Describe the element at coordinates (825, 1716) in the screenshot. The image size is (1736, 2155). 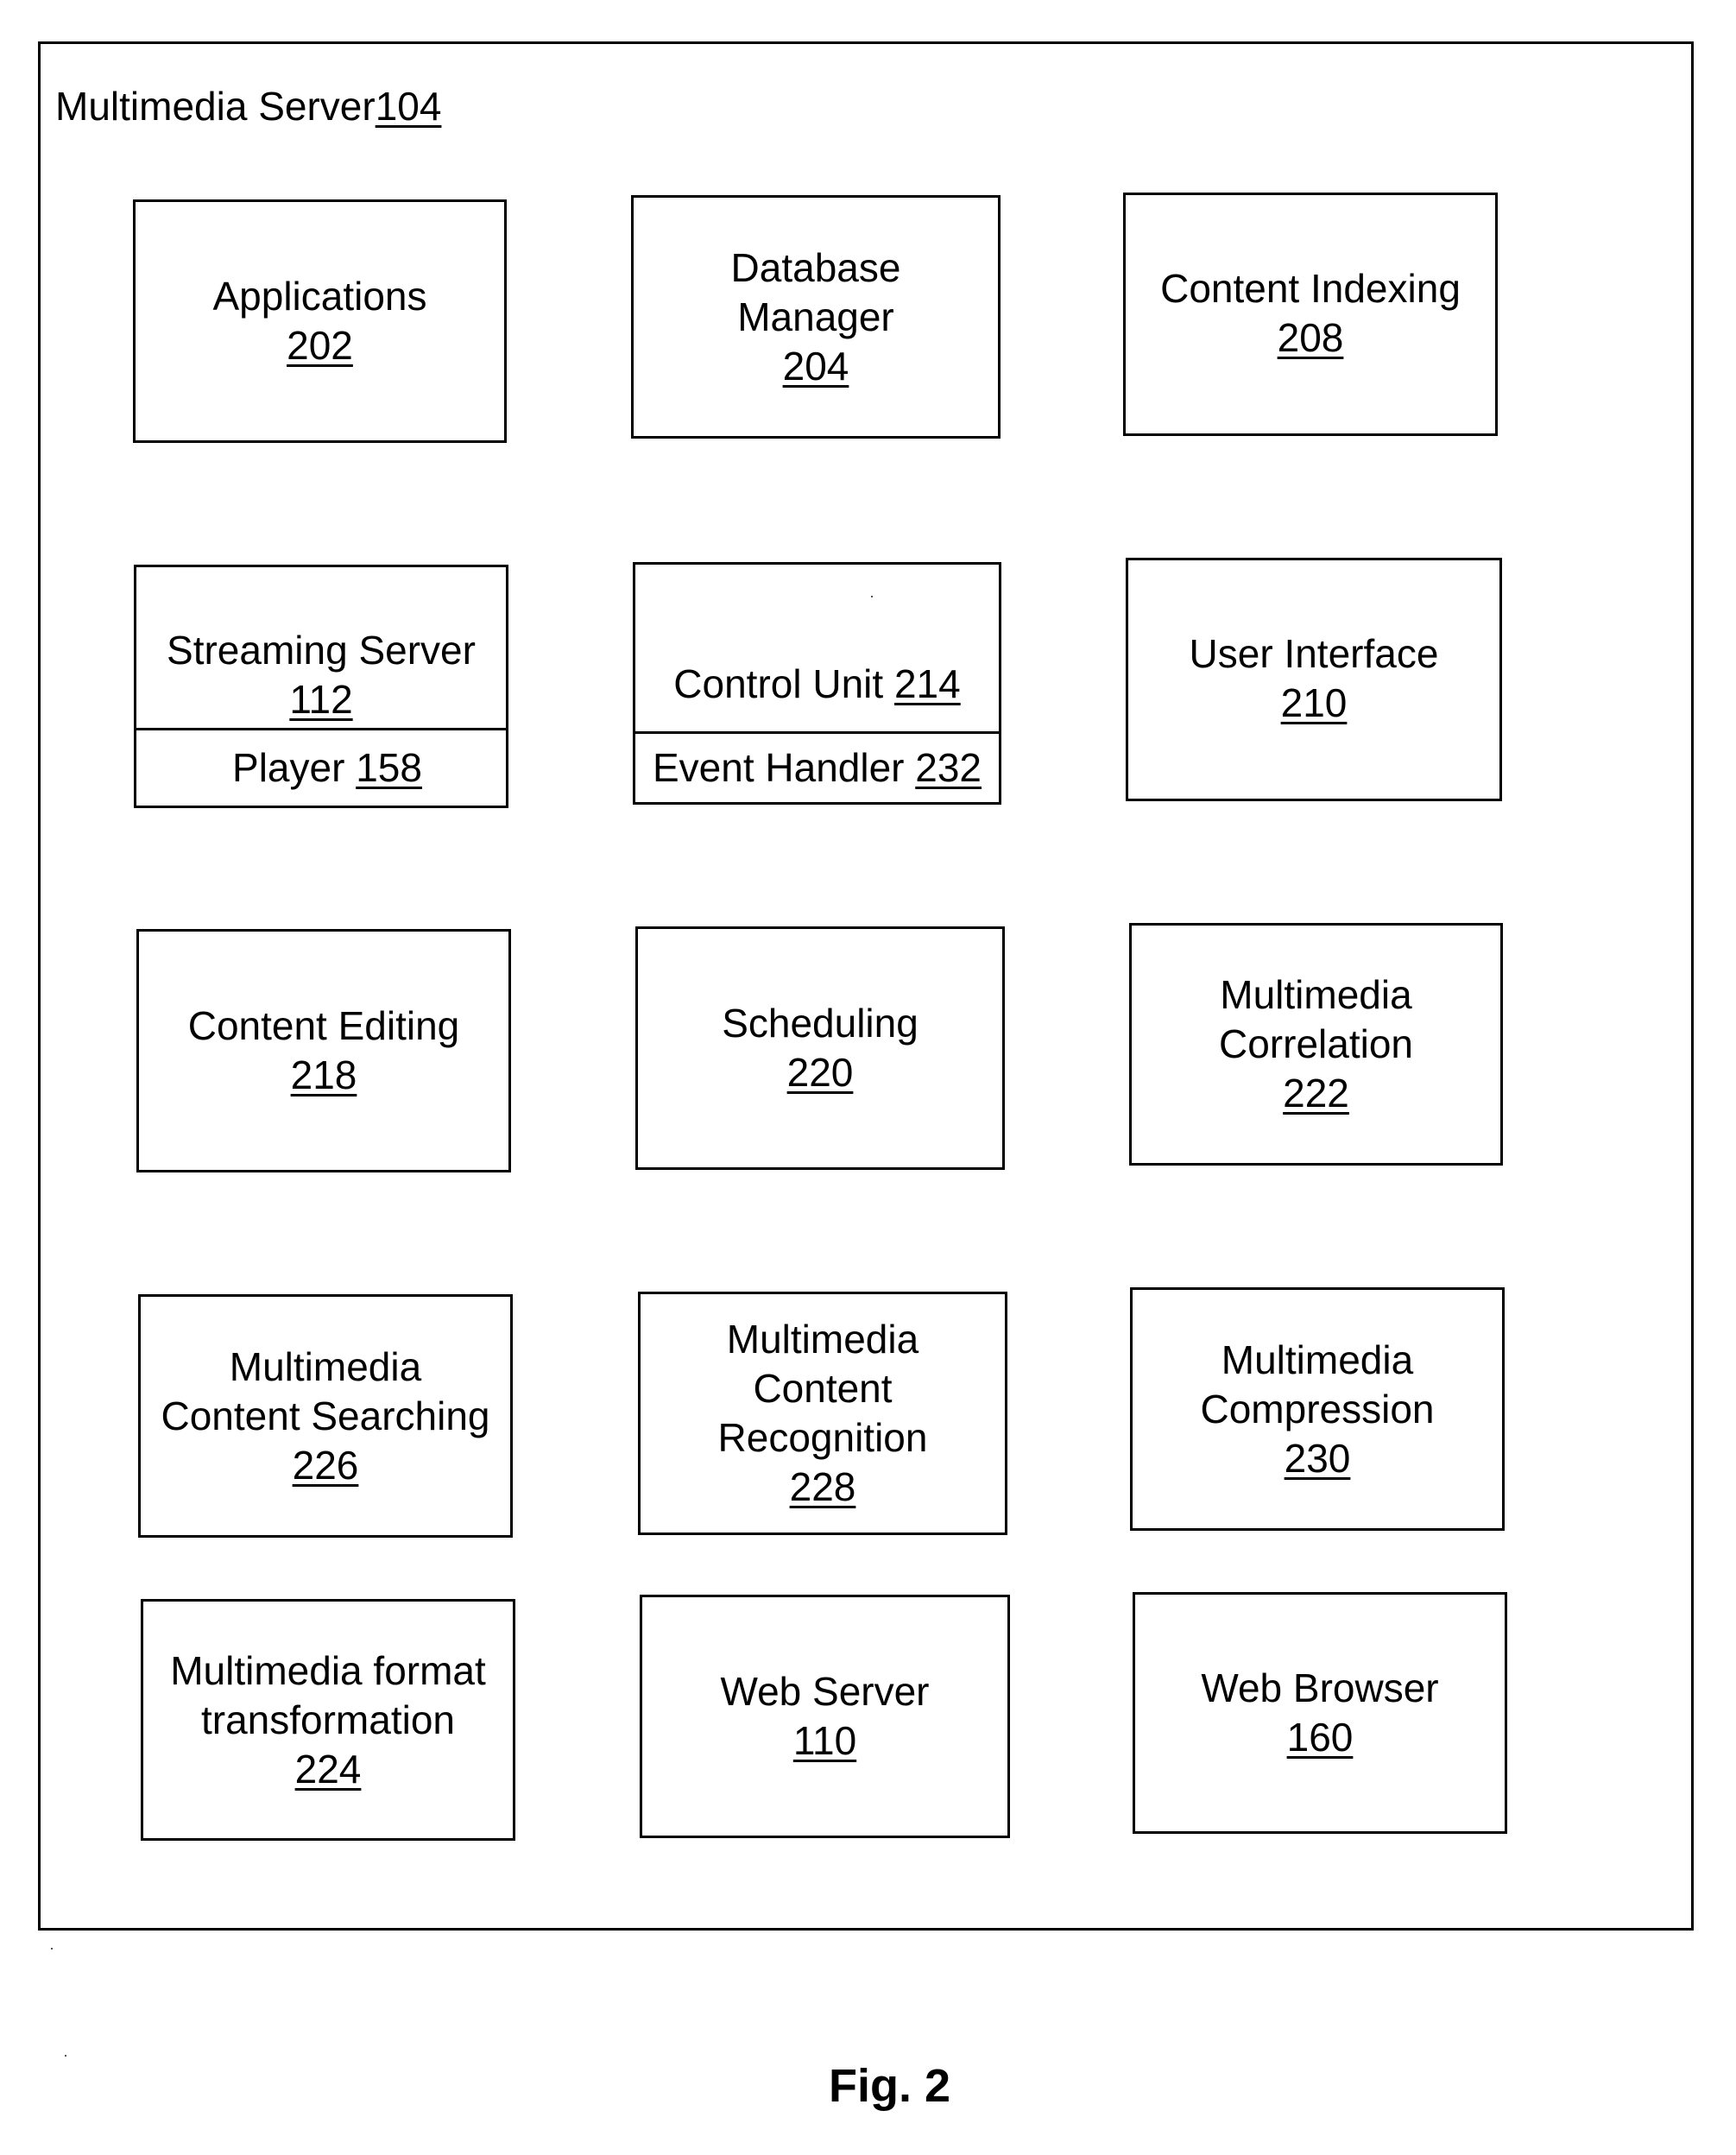
I see `web-server-box: Web Server 110` at that location.